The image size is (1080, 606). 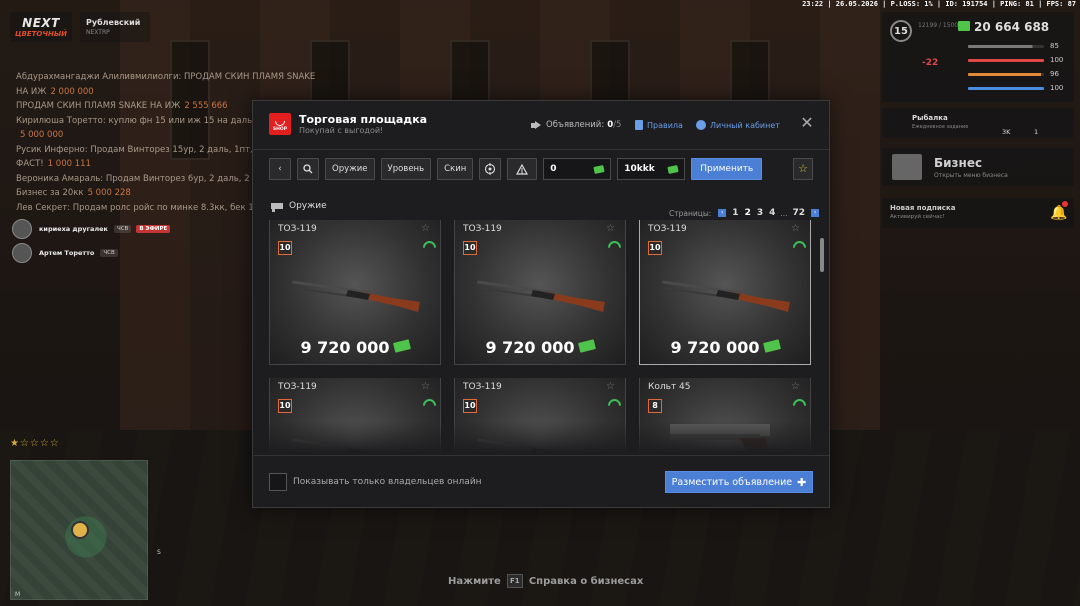 I want to click on fishing-panel: Рыбалка Ежедневное задание 3K 1, so click(x=978, y=123).